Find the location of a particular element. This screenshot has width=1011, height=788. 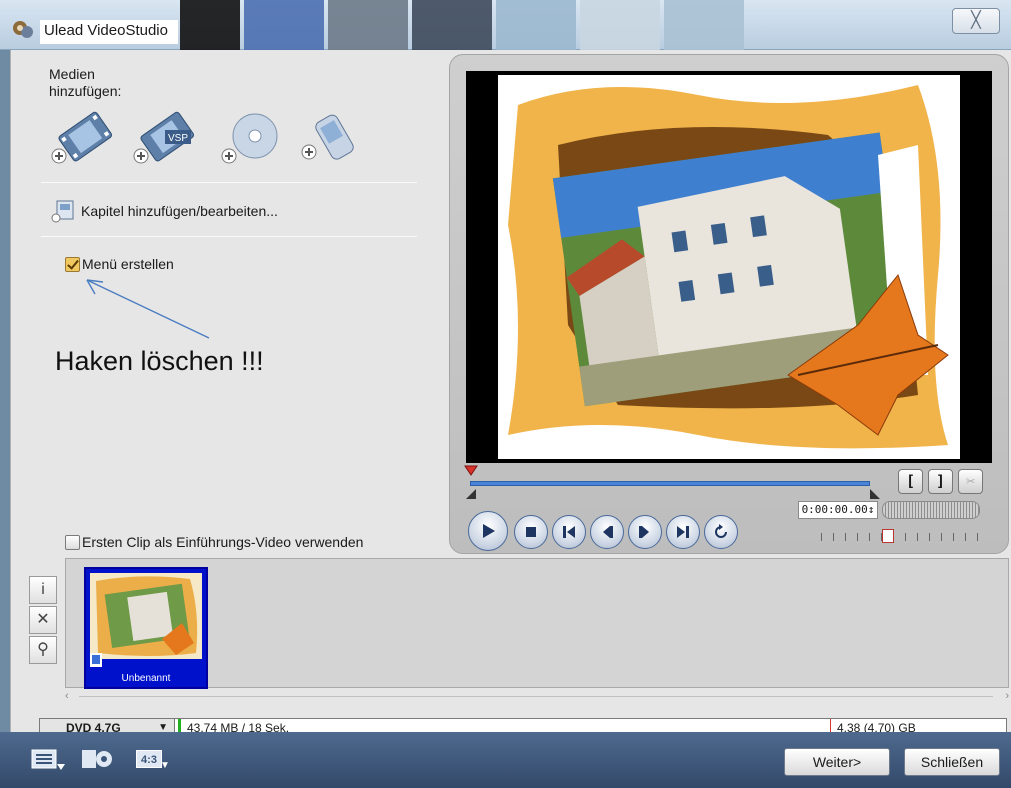

window-title: Ulead VideoStudio is located at coordinates (109, 32).